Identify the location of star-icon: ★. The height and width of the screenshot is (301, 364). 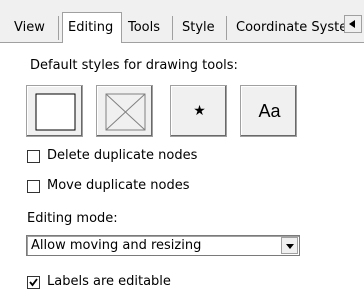
(199, 111).